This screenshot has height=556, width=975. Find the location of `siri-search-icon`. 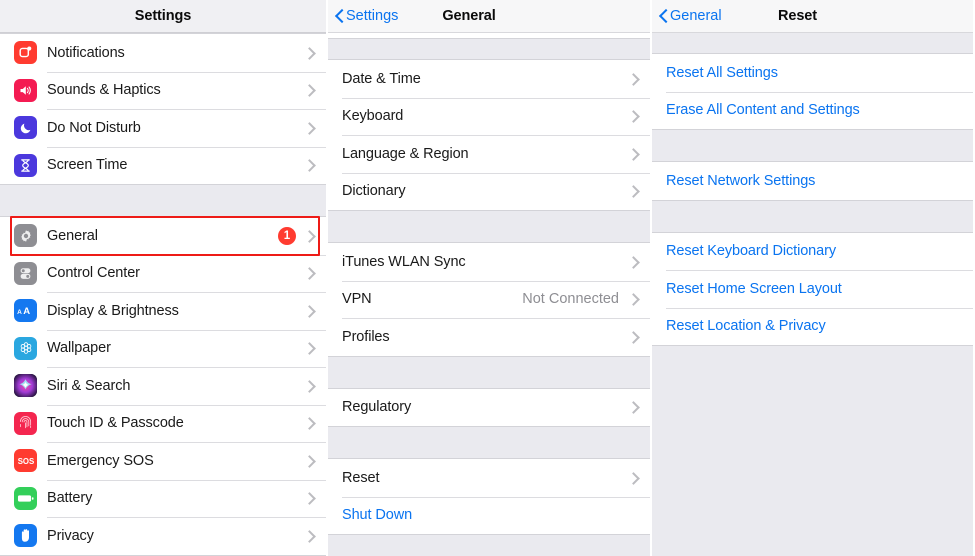

siri-search-icon is located at coordinates (25, 386).